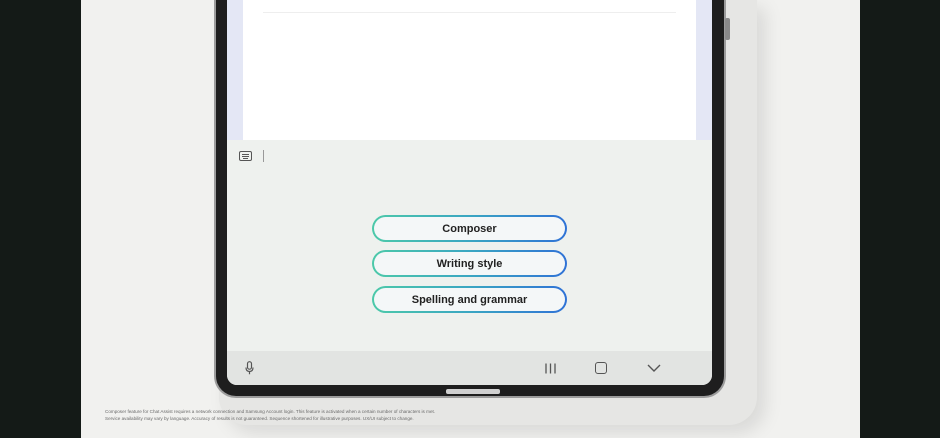 Image resolution: width=940 pixels, height=438 pixels. I want to click on writing-style-button: Writing style, so click(469, 263).